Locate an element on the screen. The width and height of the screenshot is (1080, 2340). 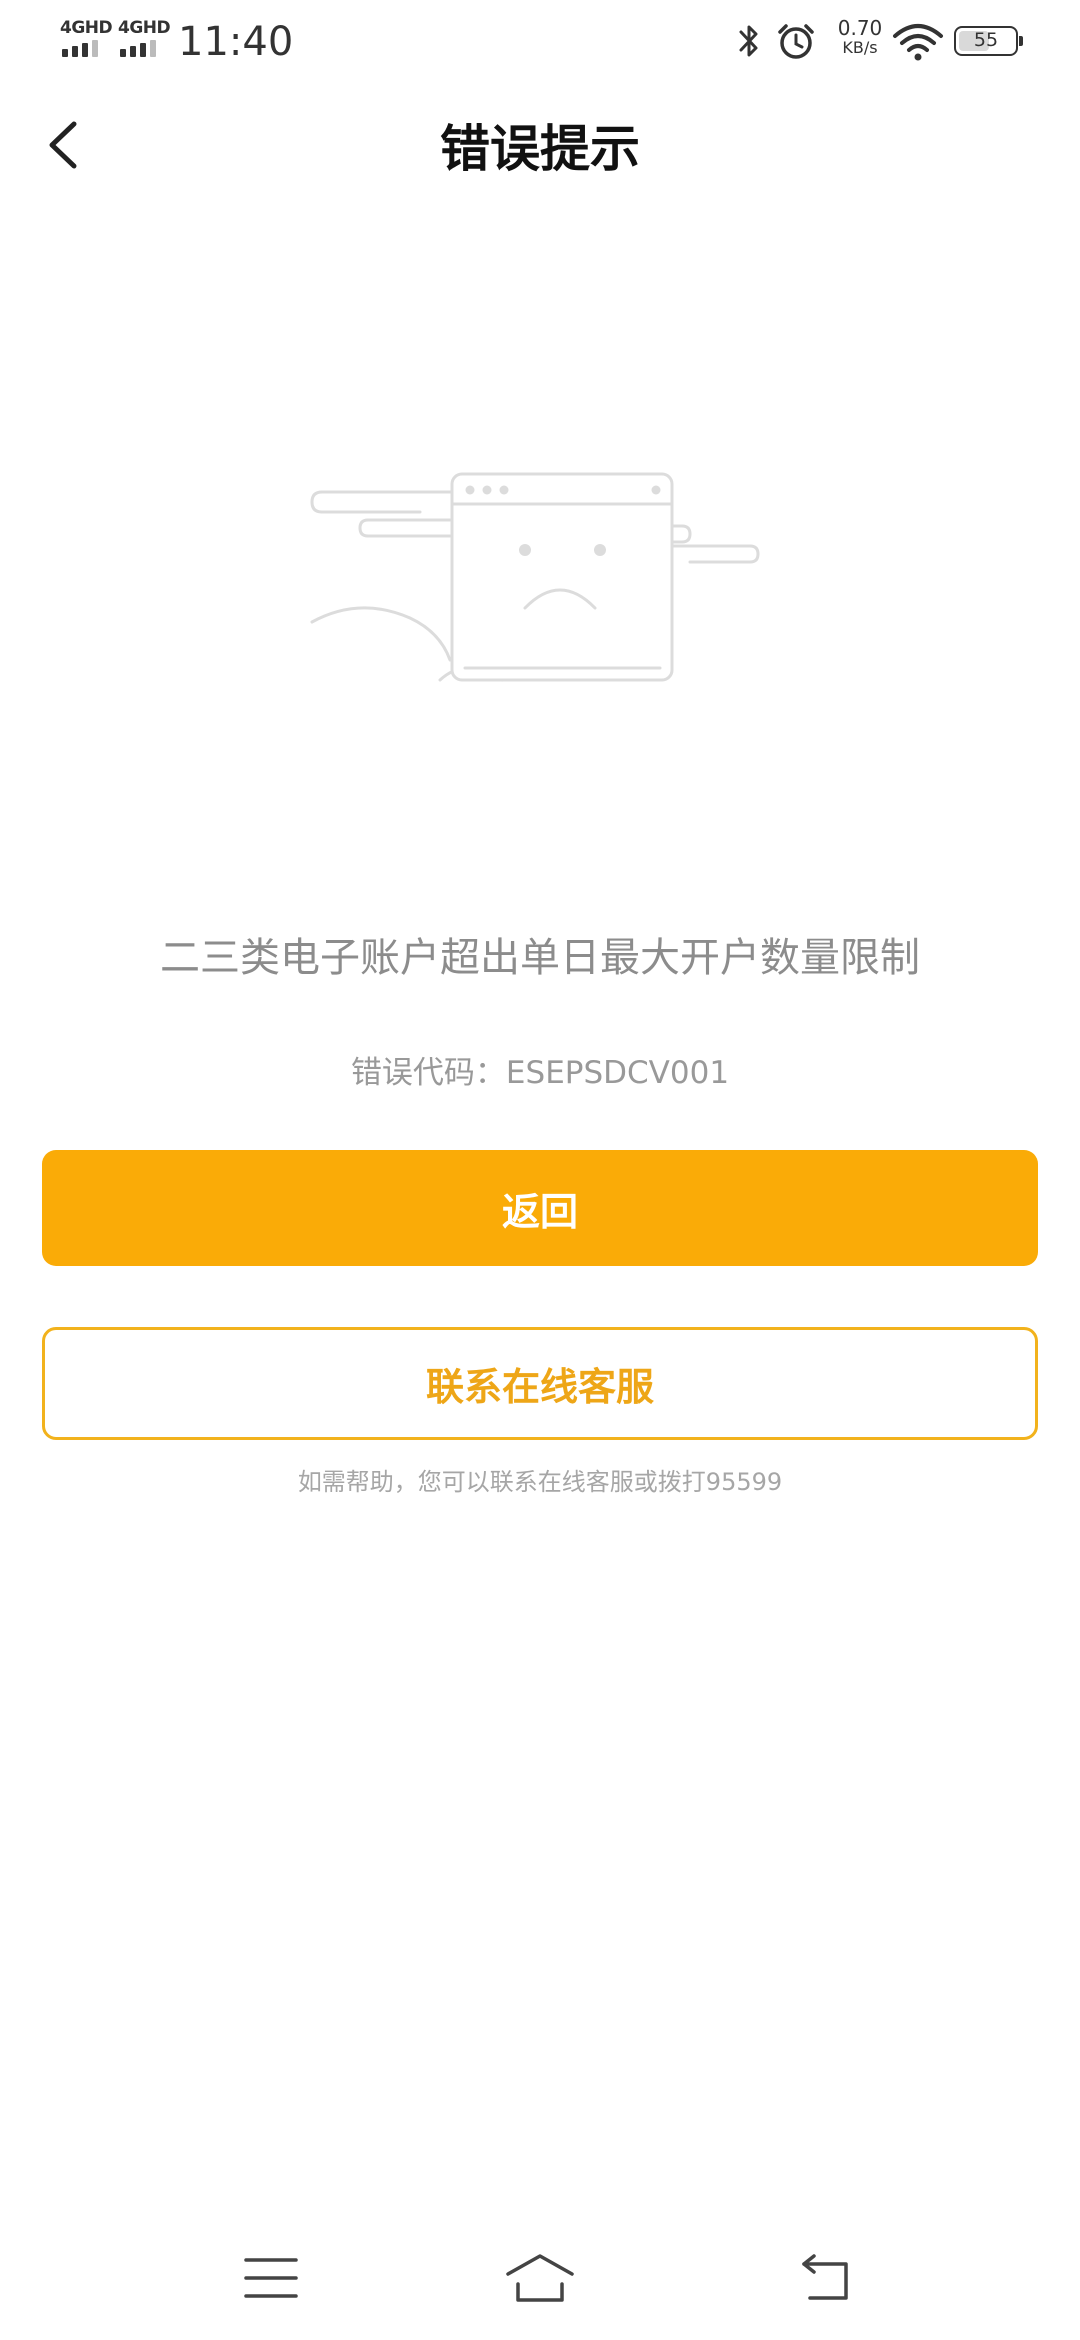
nav-bar: 错误提示 is located at coordinates (540, 149).